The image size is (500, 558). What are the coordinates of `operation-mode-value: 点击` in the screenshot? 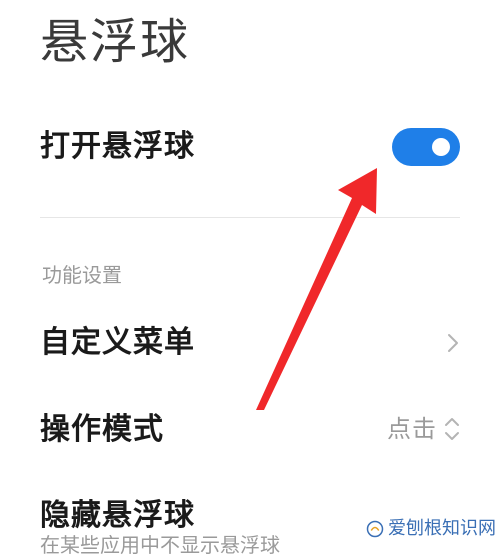 It's located at (412, 429).